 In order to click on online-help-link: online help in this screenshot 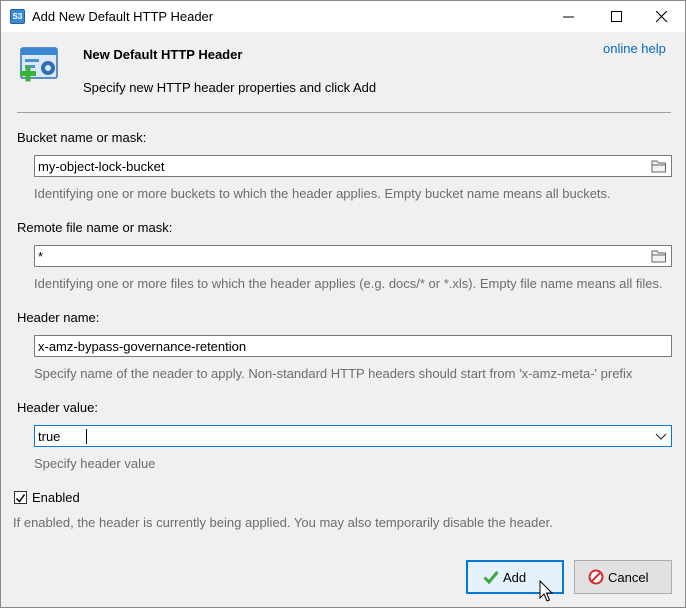, I will do `click(634, 48)`.